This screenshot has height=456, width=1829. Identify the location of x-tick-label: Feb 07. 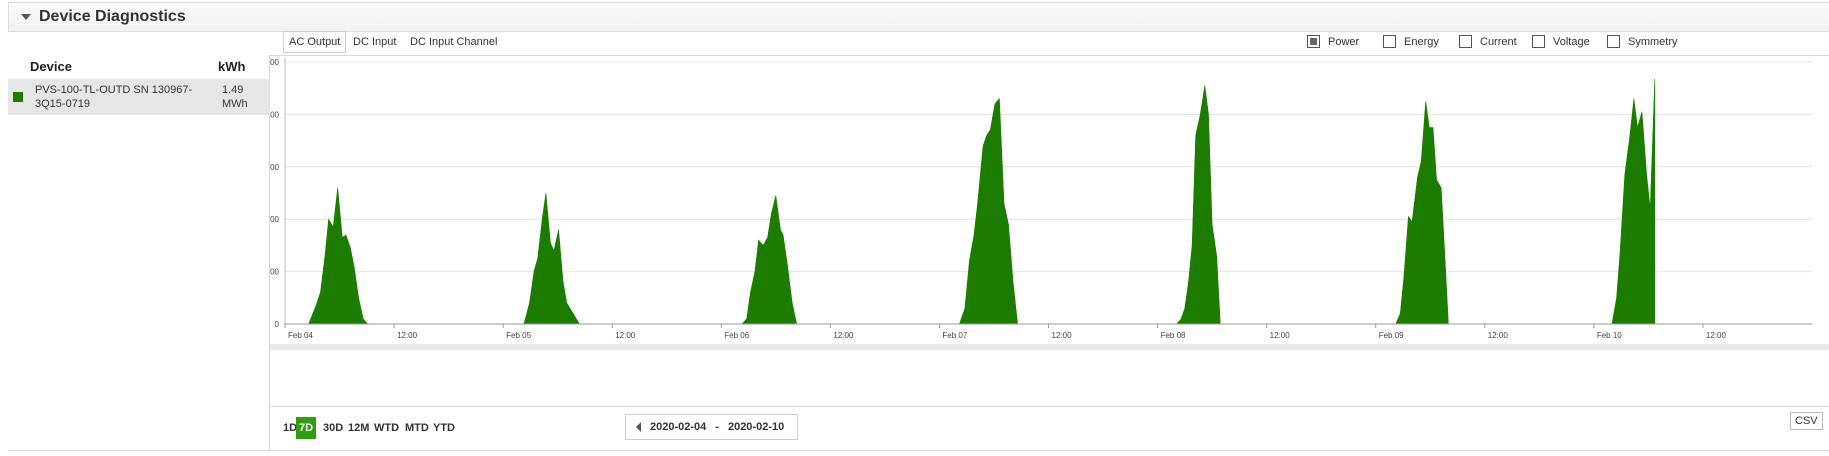
(954, 335).